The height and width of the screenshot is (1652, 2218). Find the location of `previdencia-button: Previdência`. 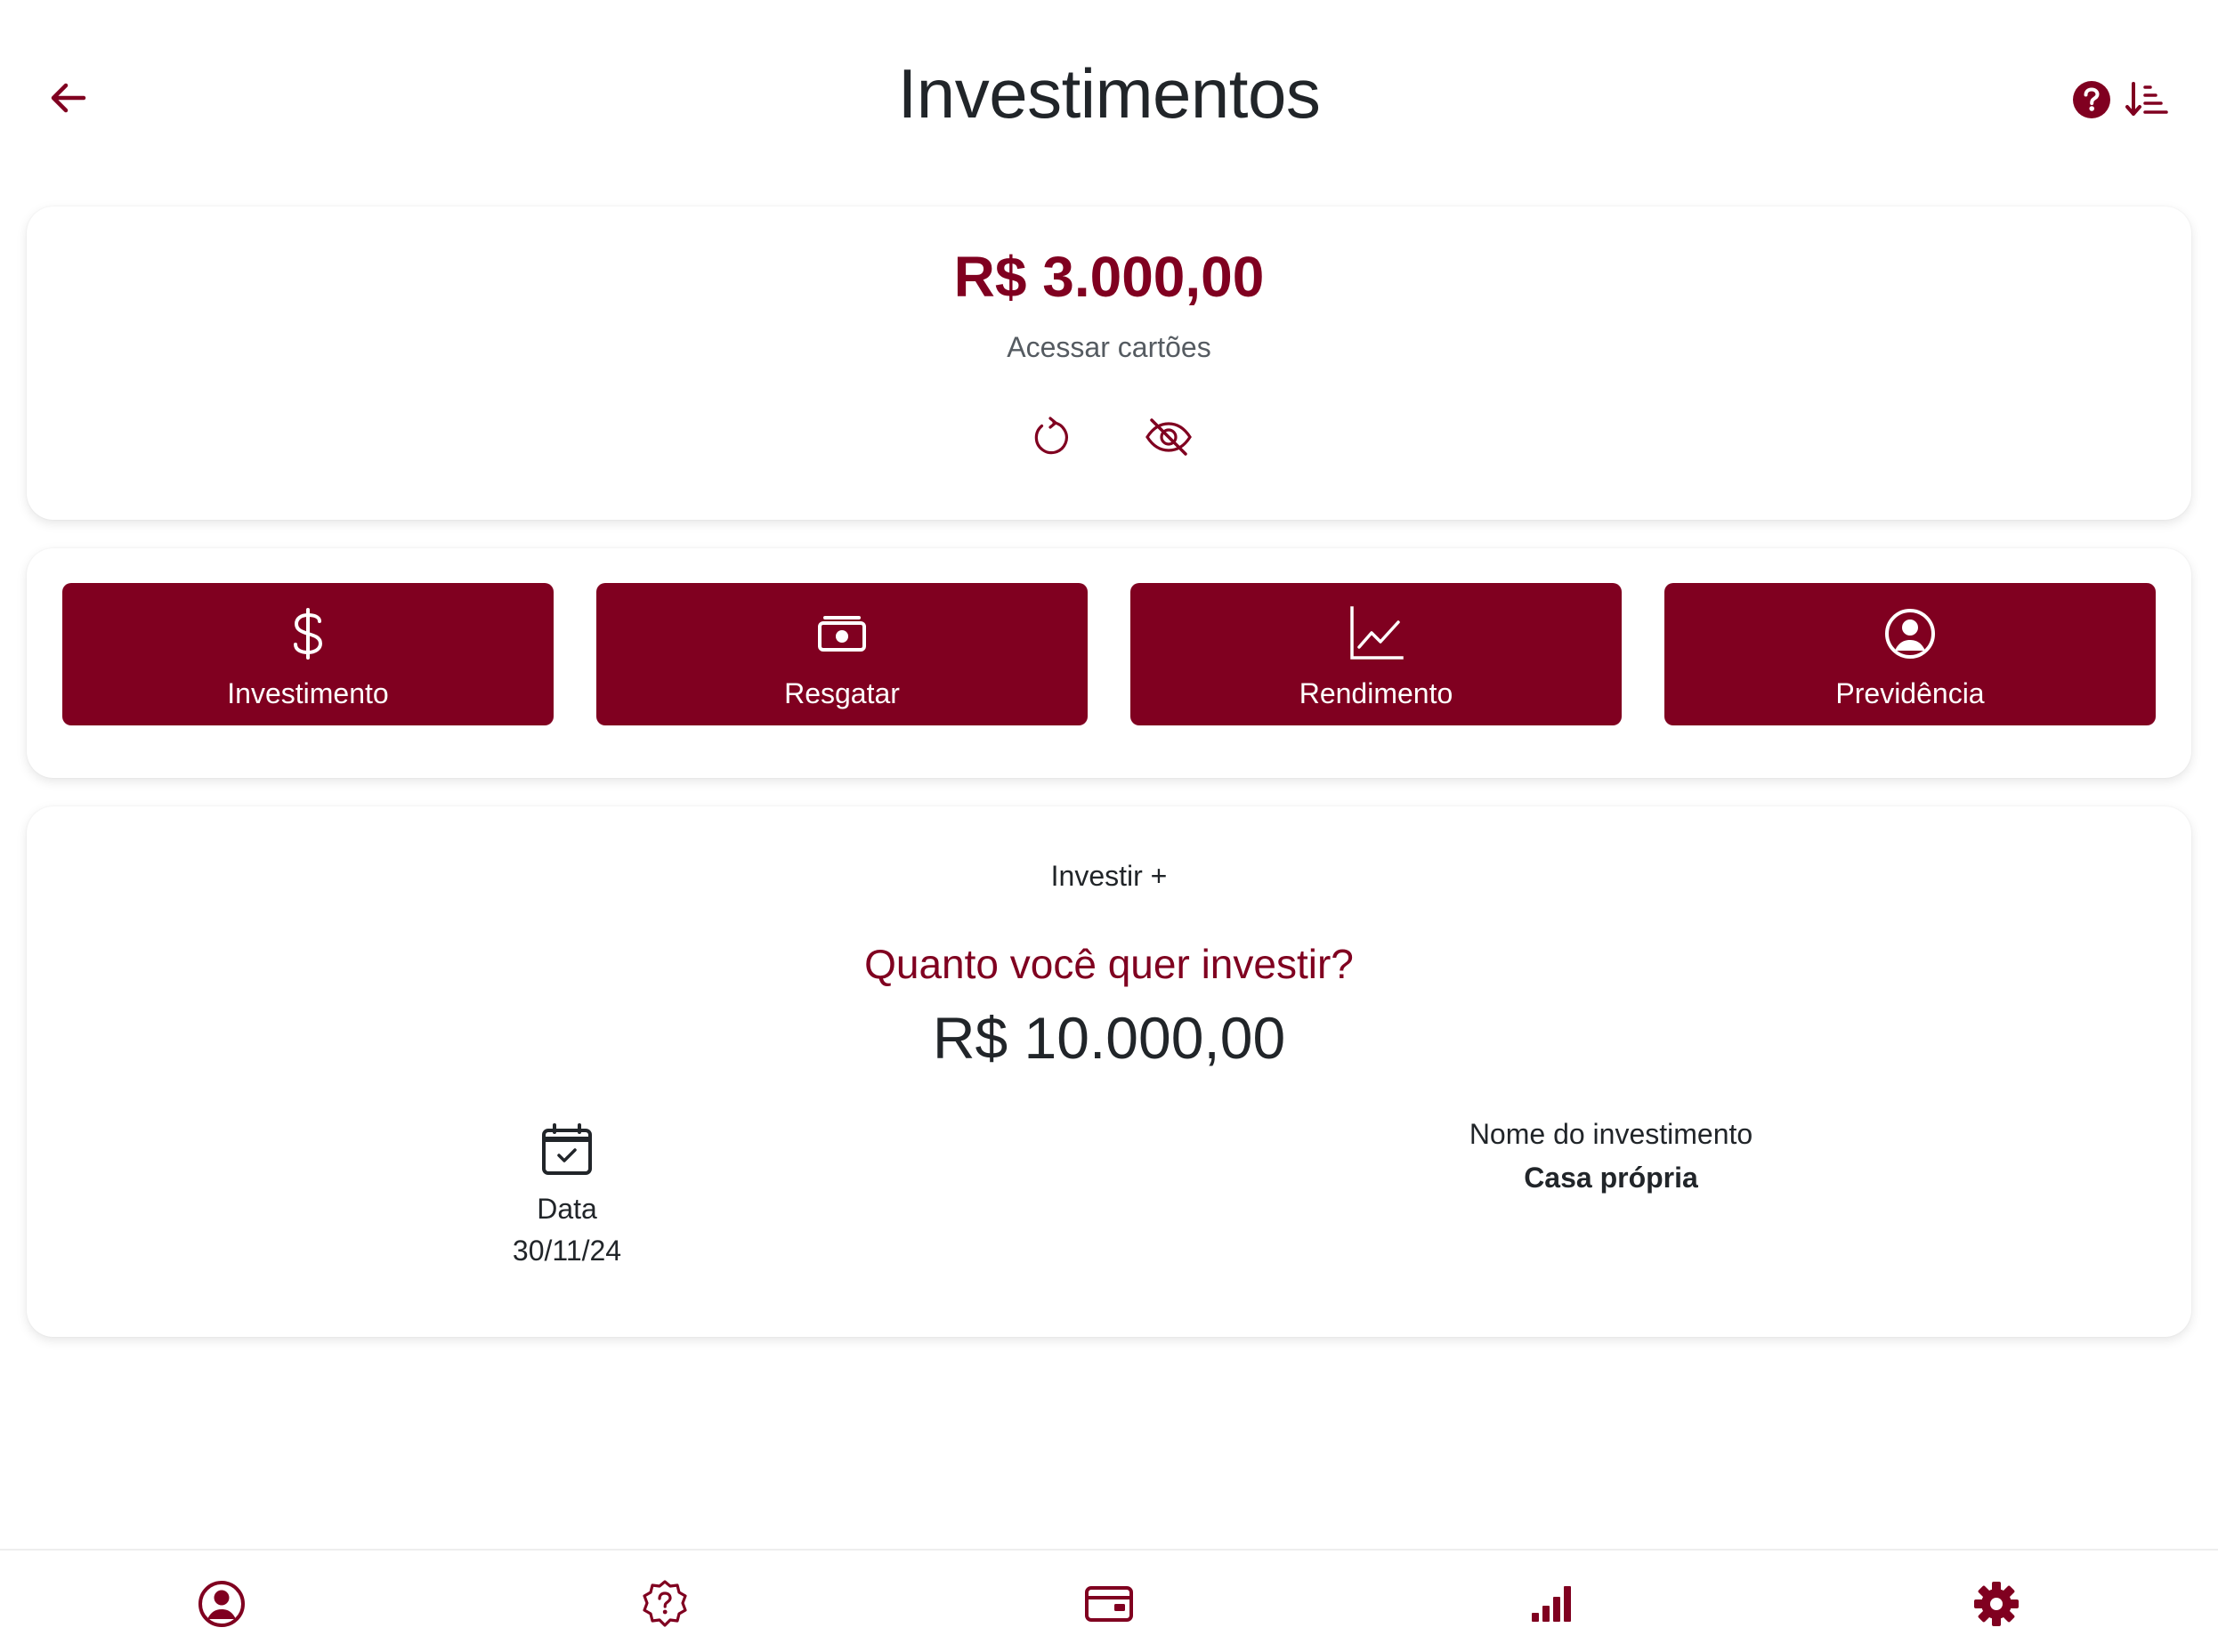

previdencia-button: Previdência is located at coordinates (1910, 654).